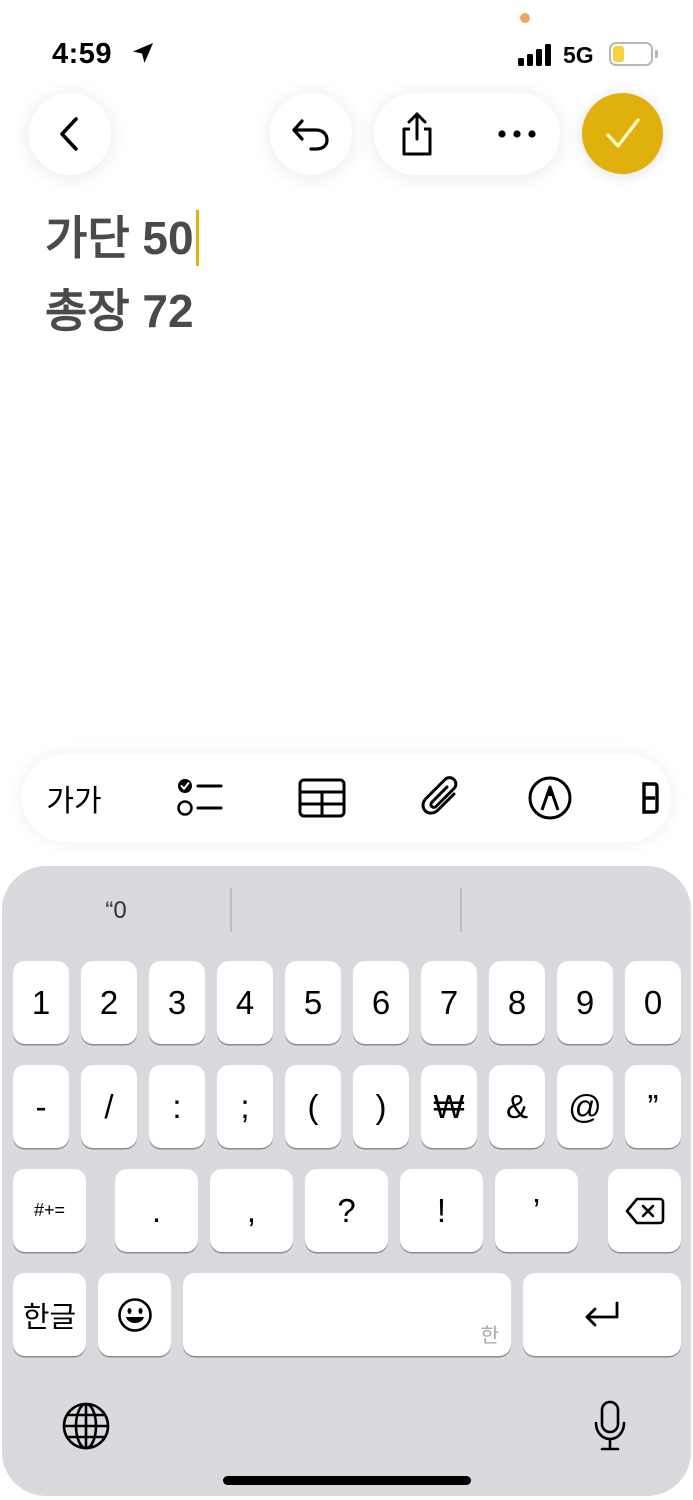  I want to click on battery-cap, so click(656, 54).